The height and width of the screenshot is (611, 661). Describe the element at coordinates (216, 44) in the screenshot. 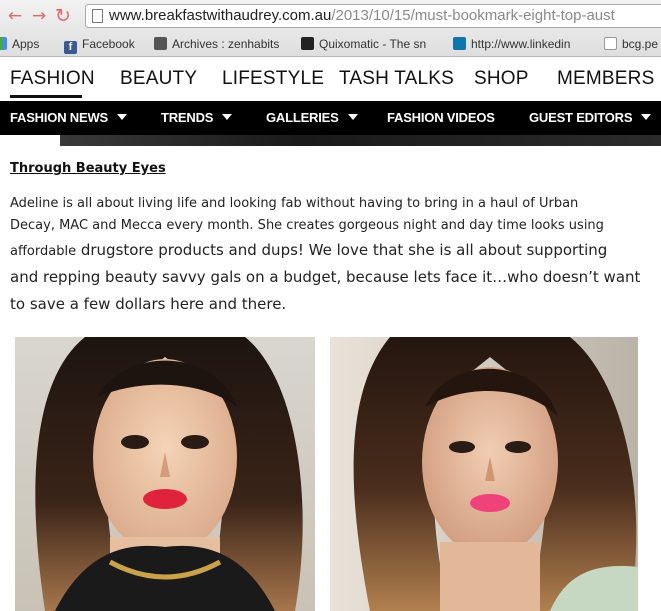

I see `bookmark-zenhabits: Archives : zenhabits` at that location.